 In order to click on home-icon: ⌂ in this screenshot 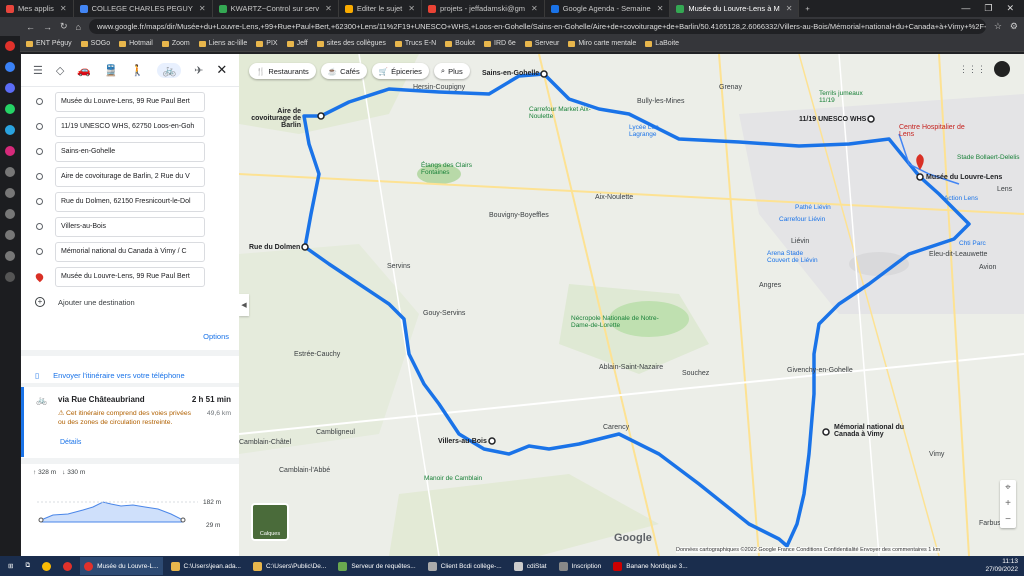, I will do `click(78, 27)`.